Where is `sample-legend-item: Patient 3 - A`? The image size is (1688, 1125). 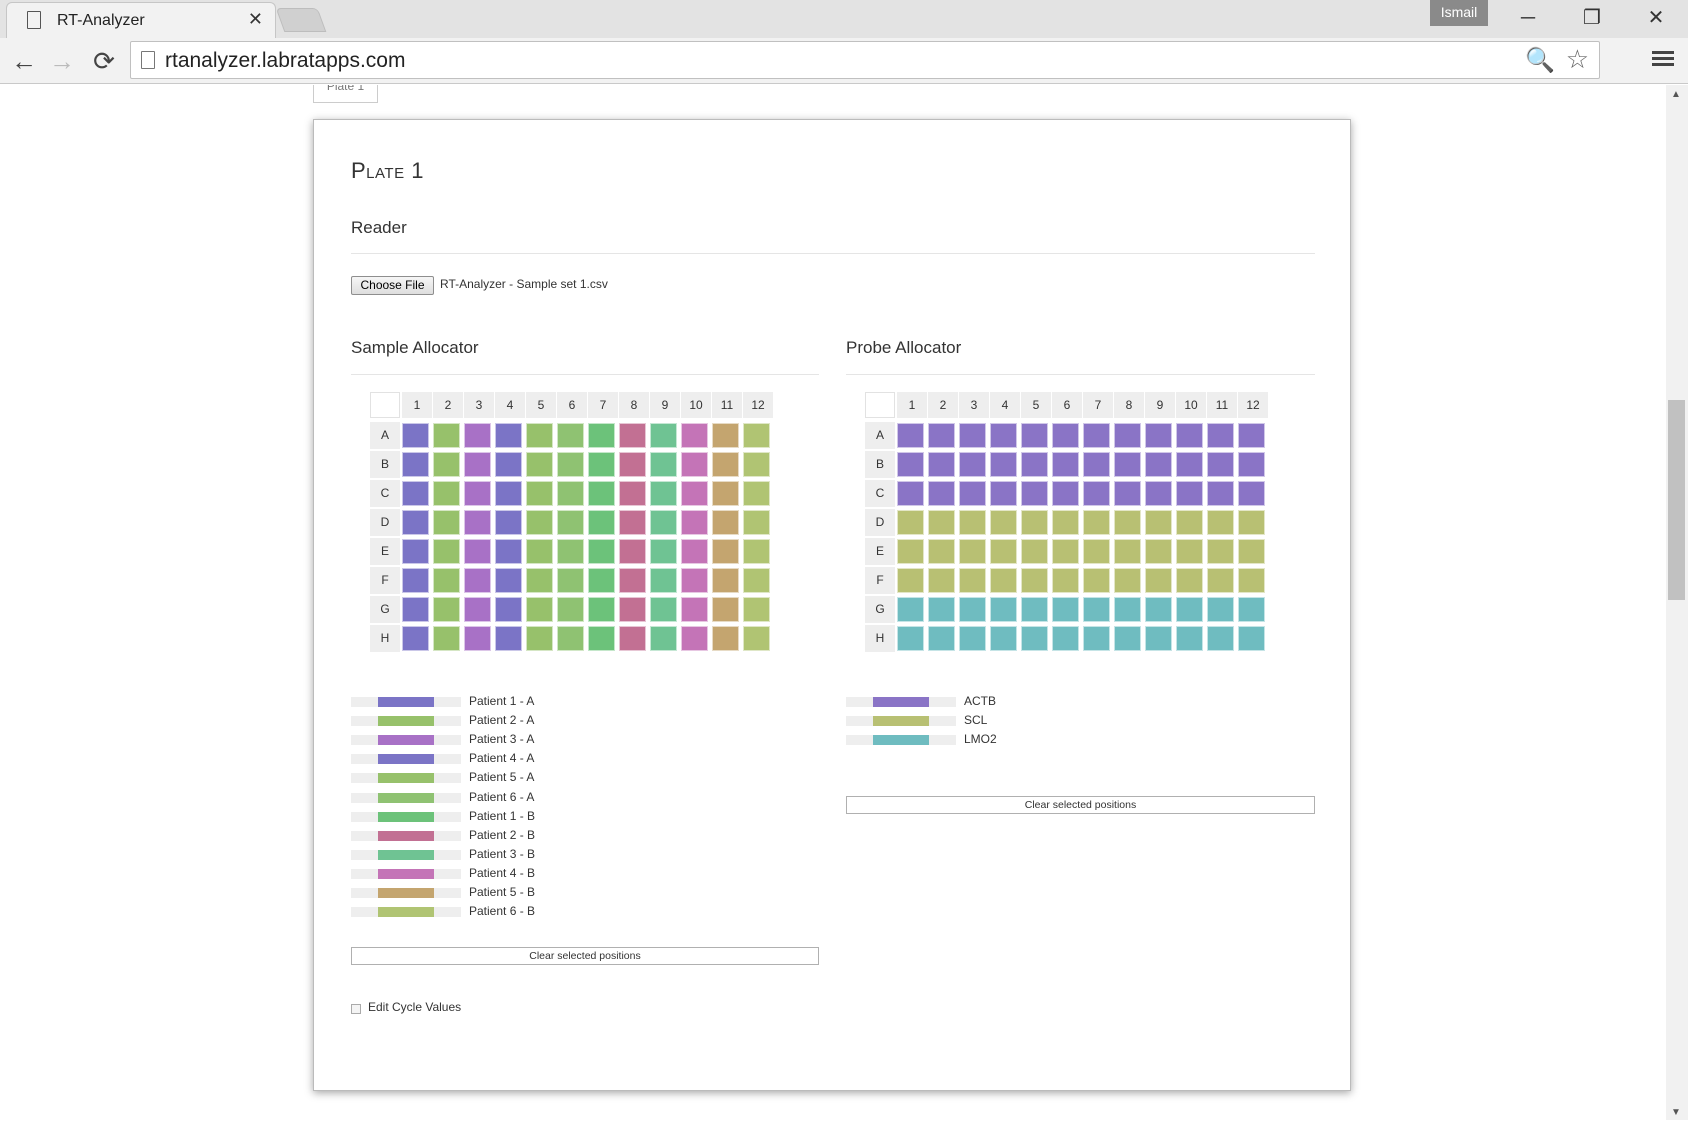 sample-legend-item: Patient 3 - A is located at coordinates (501, 740).